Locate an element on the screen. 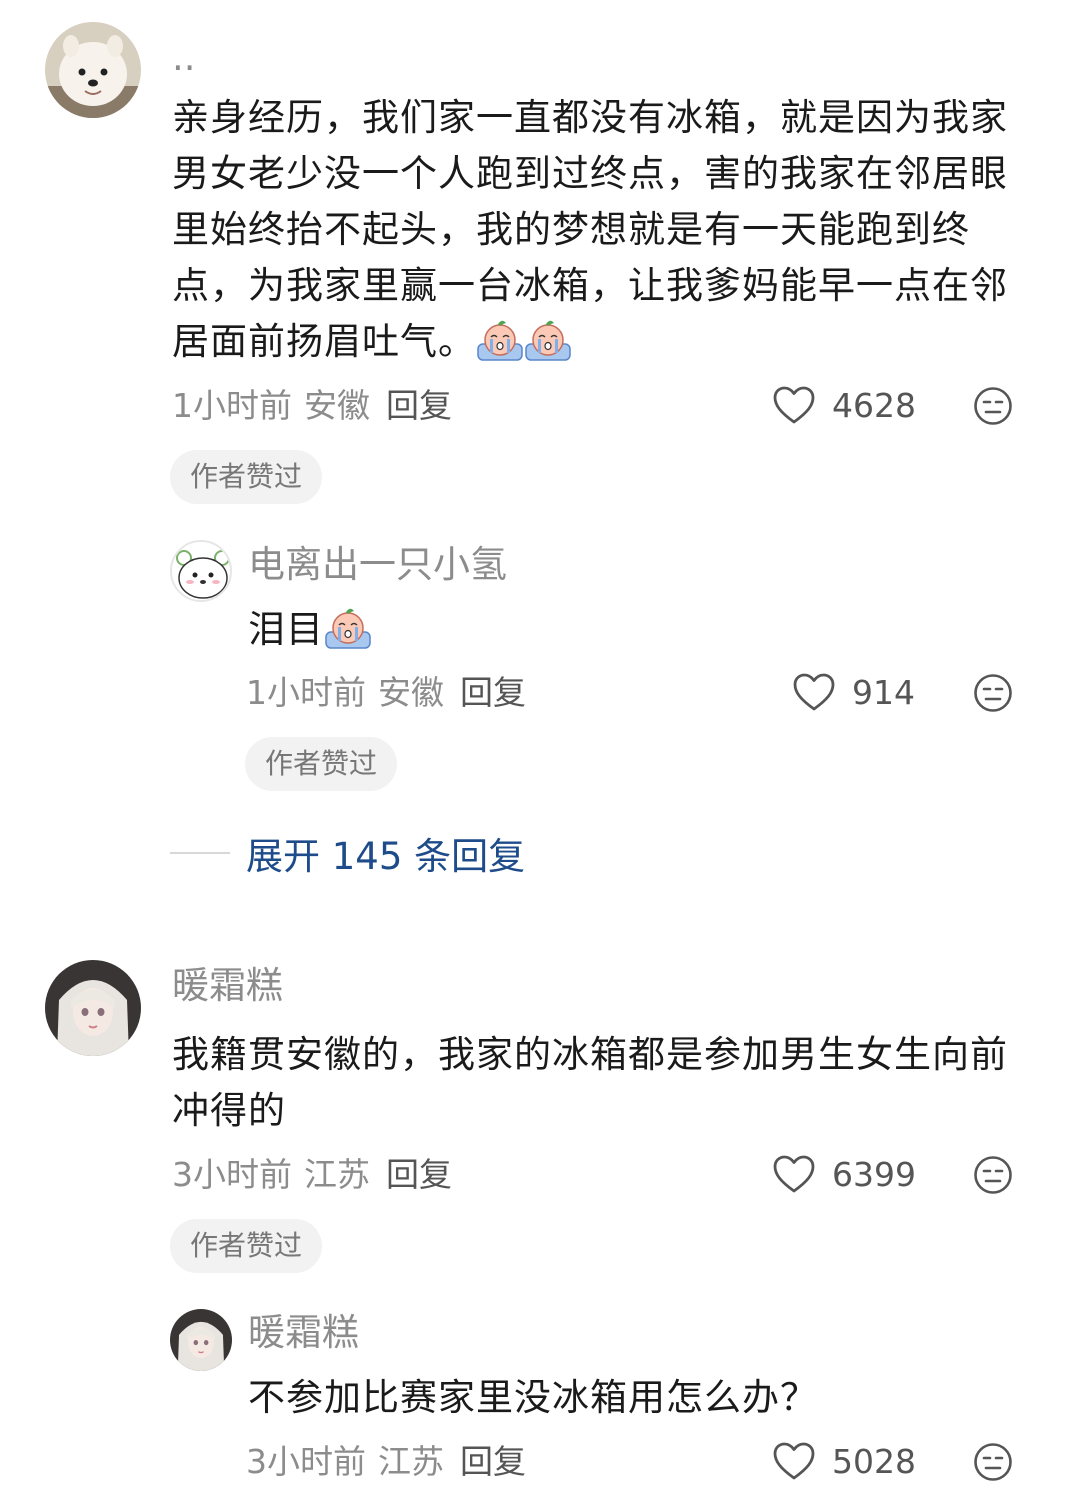  white-bear-avatar is located at coordinates (201, 571).